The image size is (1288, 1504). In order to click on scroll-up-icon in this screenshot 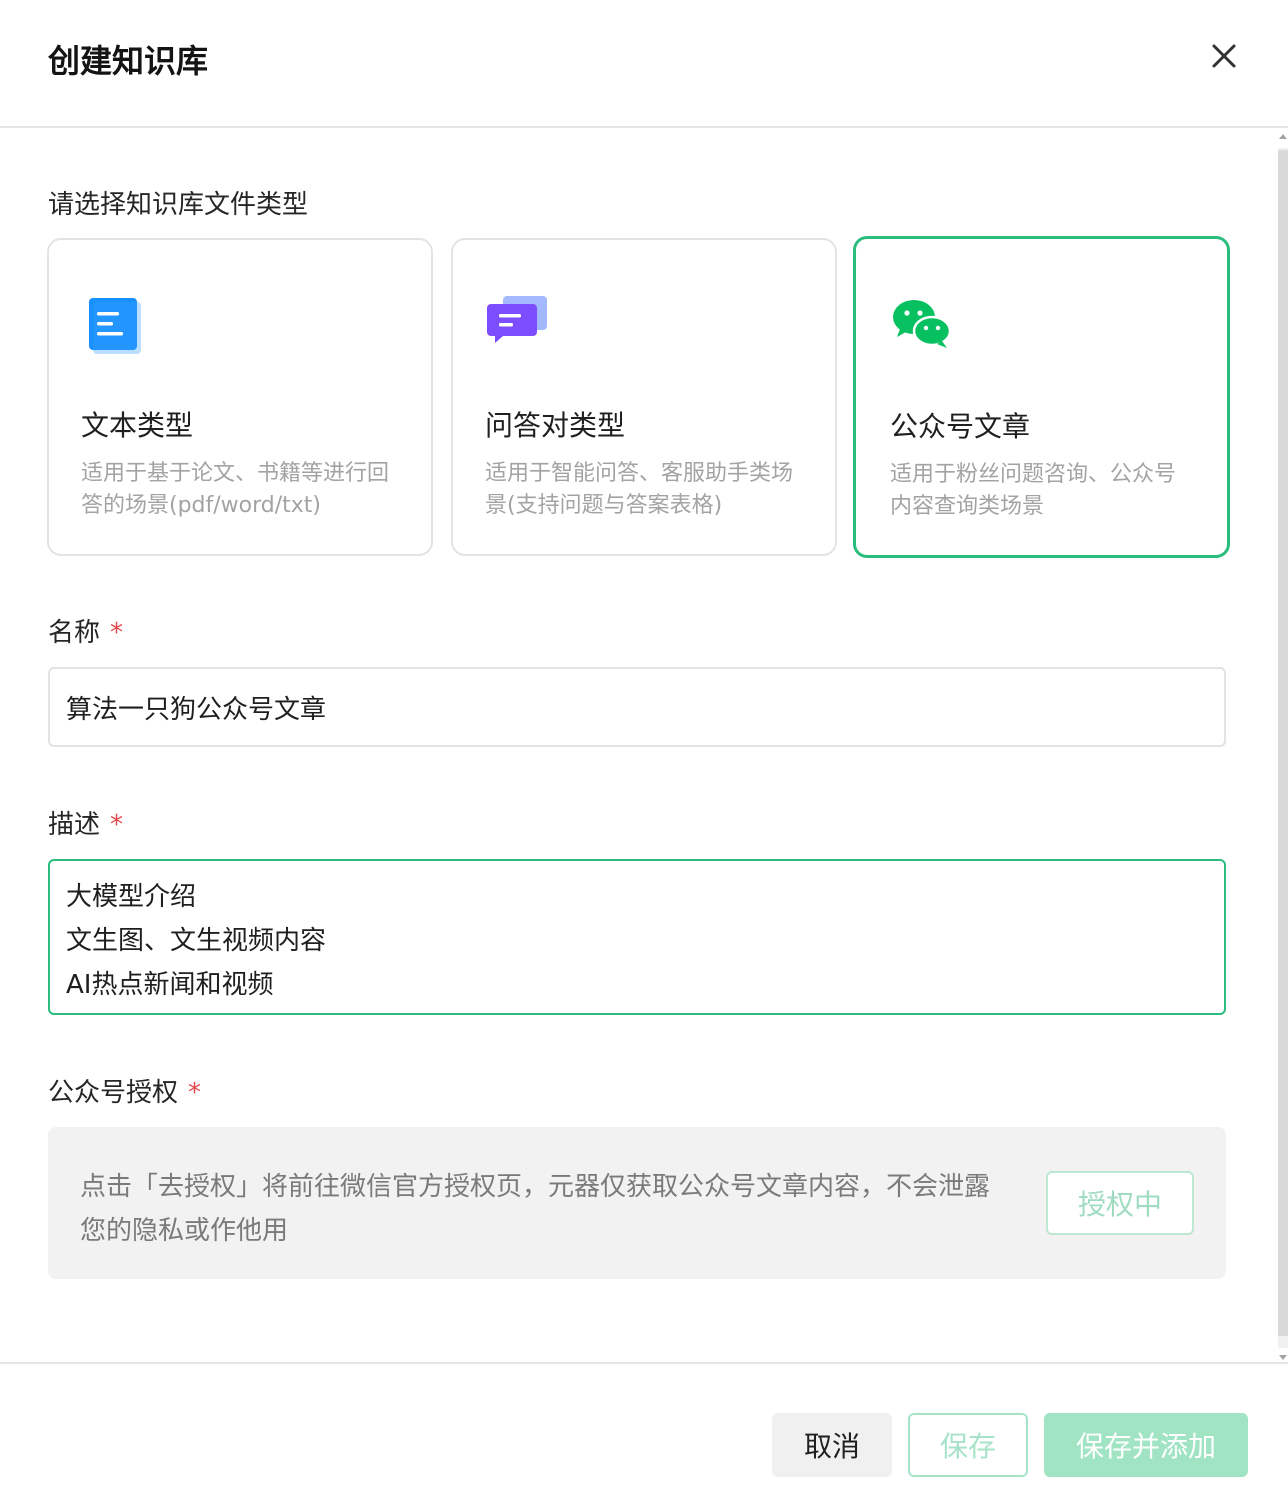, I will do `click(1283, 136)`.